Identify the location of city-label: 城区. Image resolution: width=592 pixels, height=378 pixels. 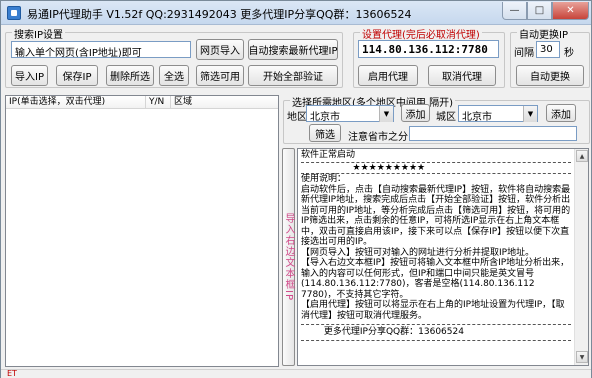
(446, 117).